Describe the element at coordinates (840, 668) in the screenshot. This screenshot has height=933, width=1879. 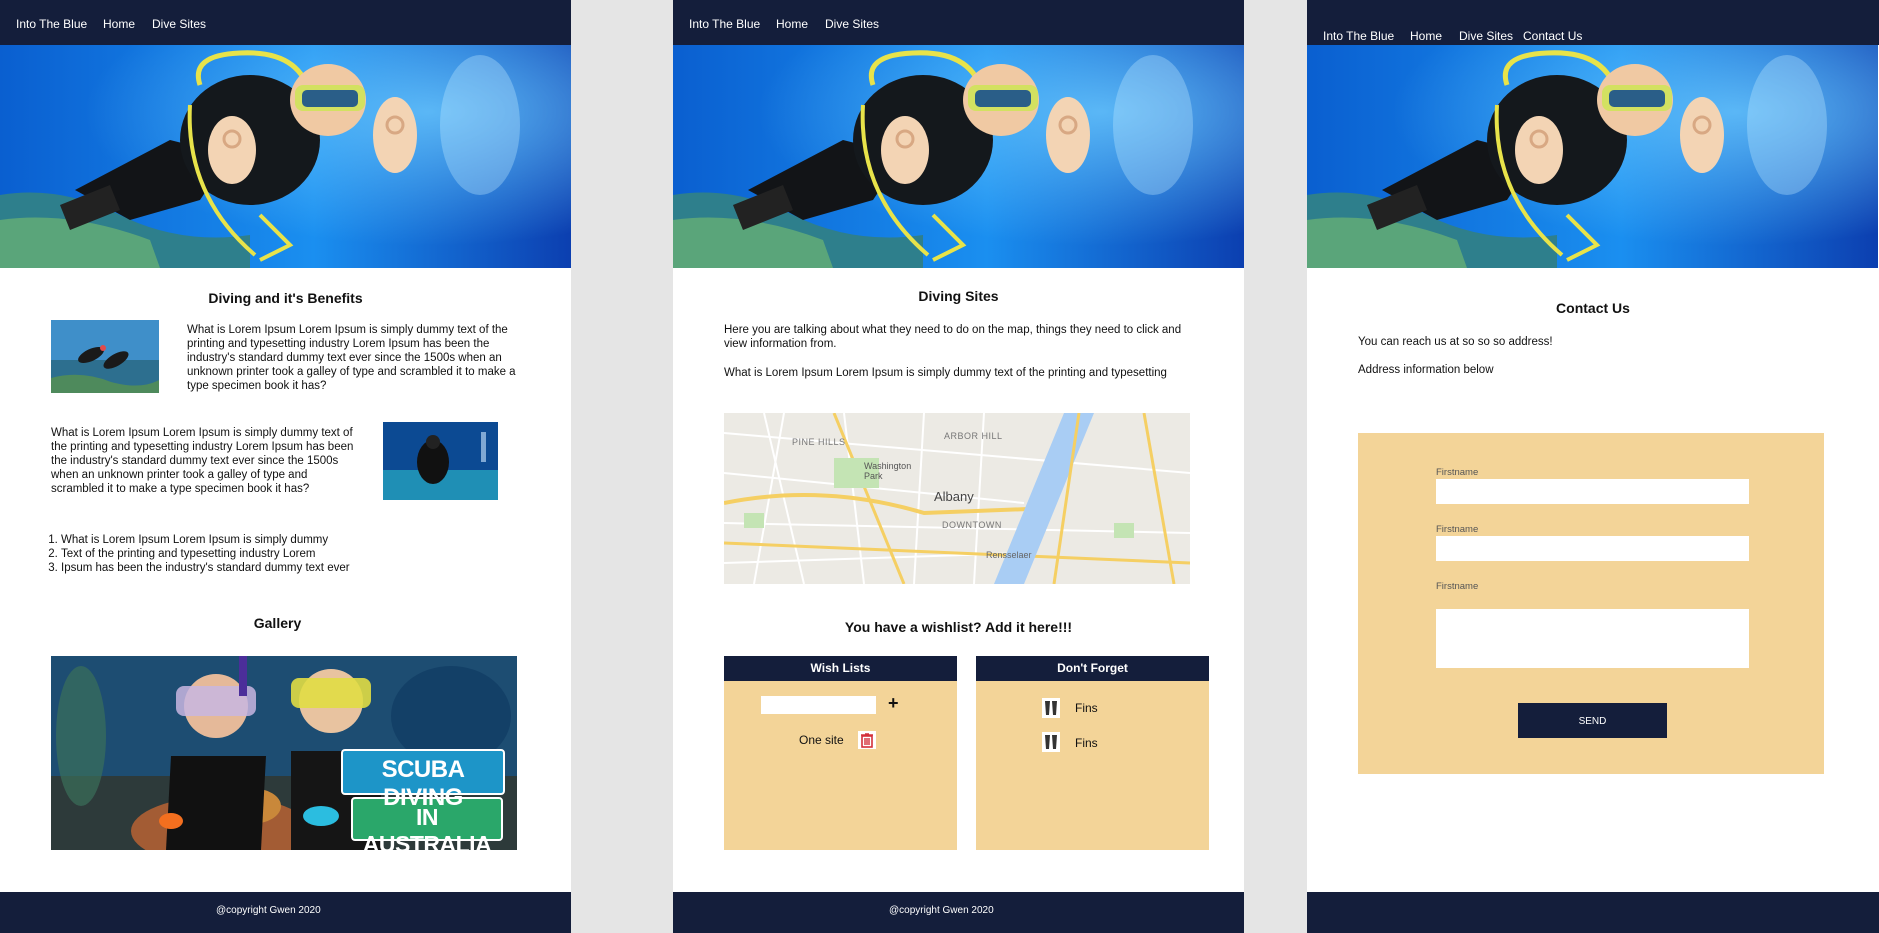
I see `wish-list-header: Wish Lists` at that location.